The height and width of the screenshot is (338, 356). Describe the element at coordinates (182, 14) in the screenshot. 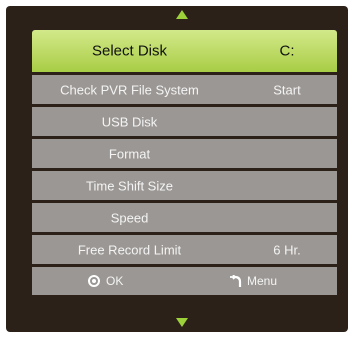

I see `arrow-up-icon` at that location.